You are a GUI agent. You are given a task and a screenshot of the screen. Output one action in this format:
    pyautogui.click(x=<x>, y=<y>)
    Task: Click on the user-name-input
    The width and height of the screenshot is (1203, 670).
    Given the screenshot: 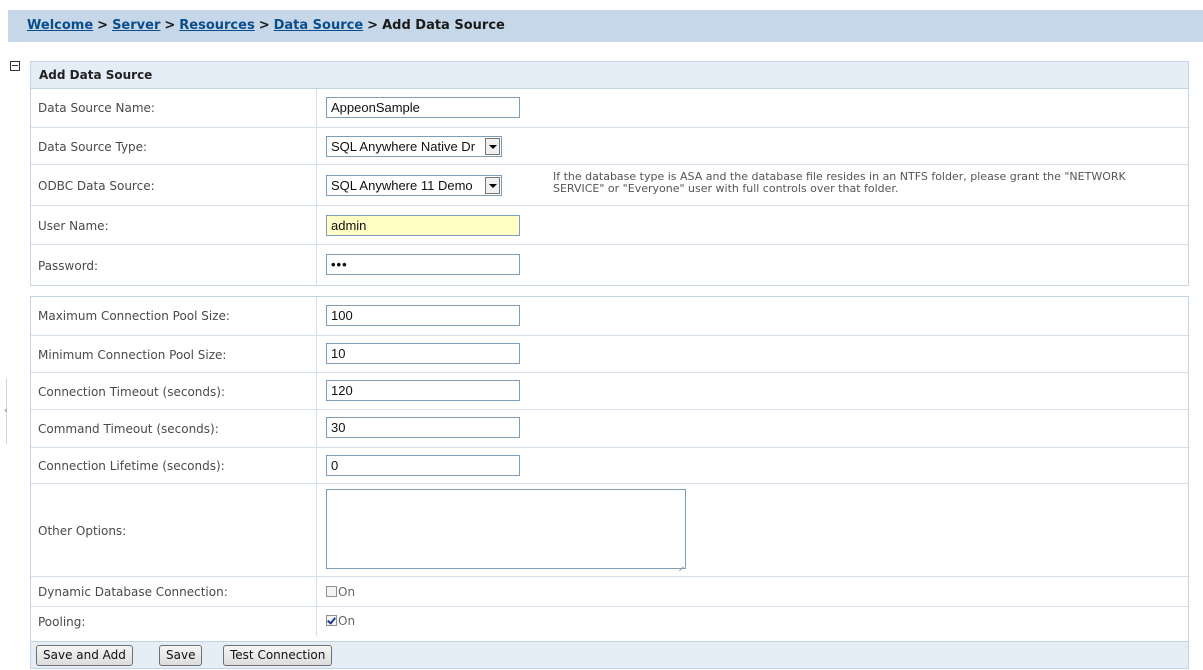 What is the action you would take?
    pyautogui.click(x=423, y=225)
    